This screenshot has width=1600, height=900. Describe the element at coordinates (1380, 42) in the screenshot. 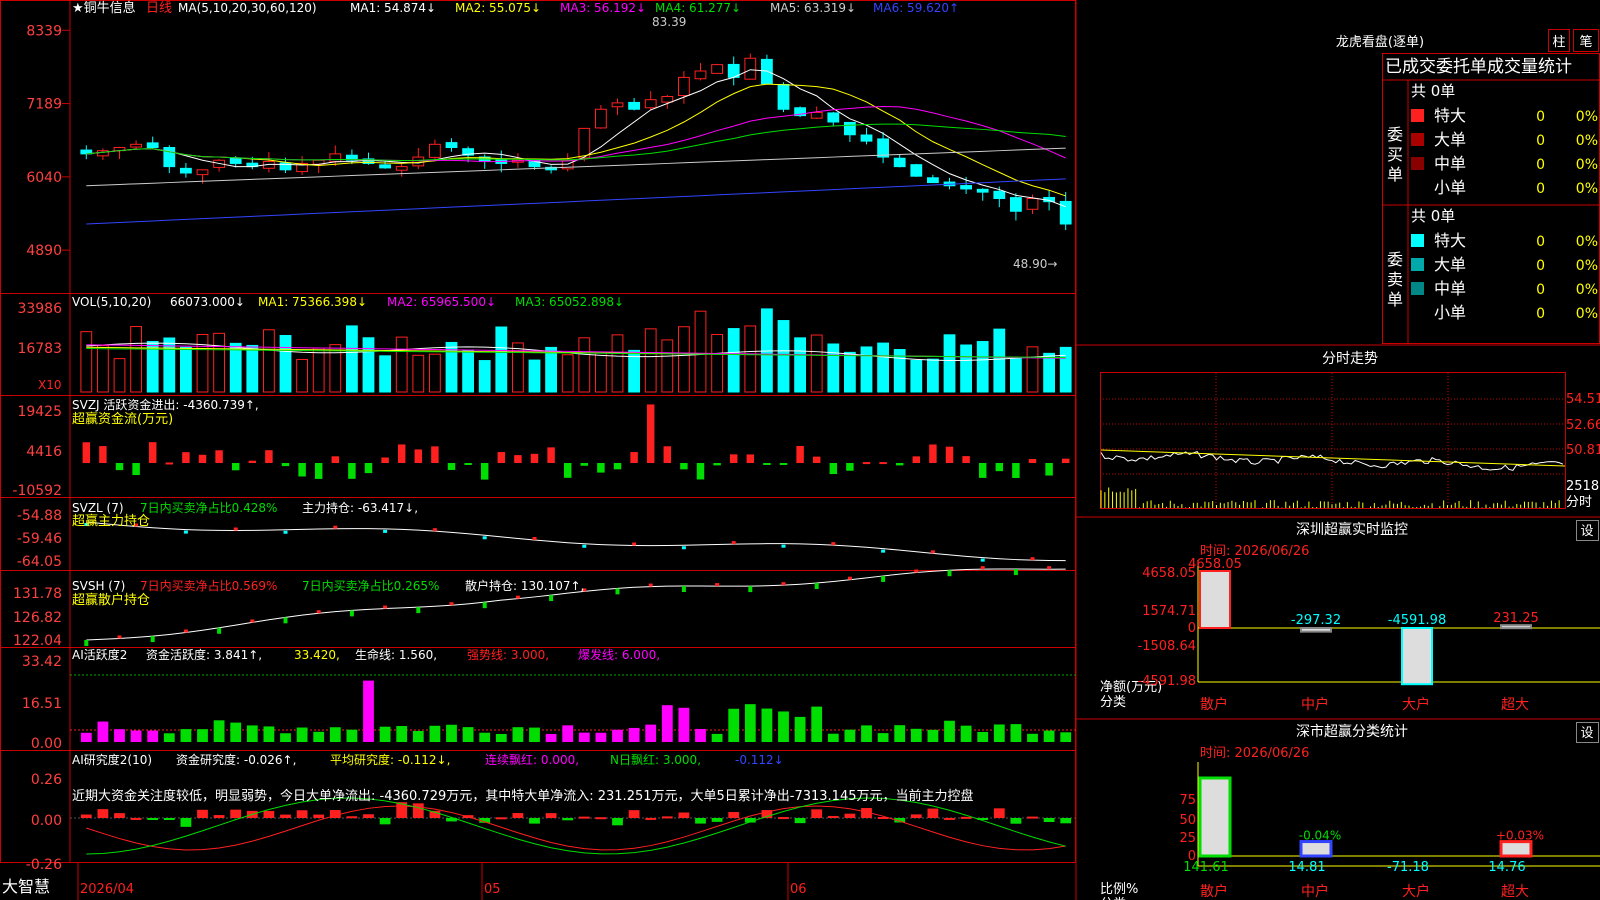

I see `dragon-title: 龙虎看盘(逐单)` at that location.